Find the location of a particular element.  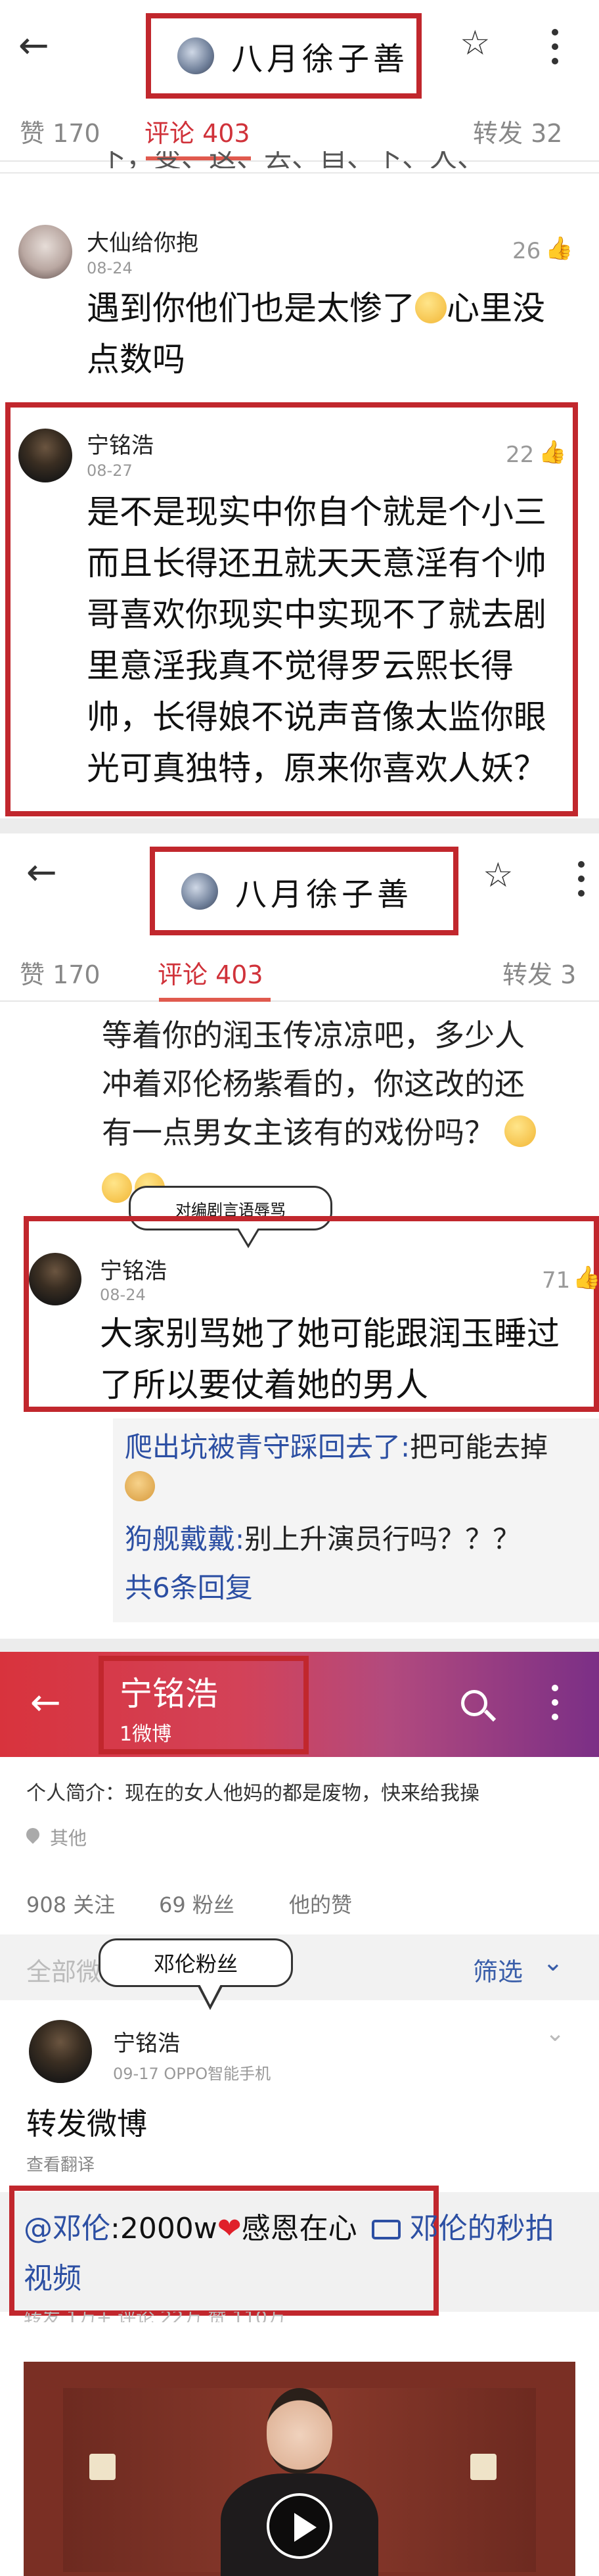

video-link-continued: 视频 is located at coordinates (52, 2278).